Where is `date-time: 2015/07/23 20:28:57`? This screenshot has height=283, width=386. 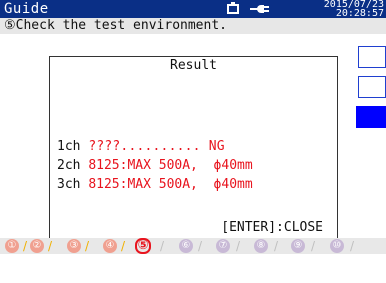 date-time: 2015/07/23 20:28:57 is located at coordinates (337, 9).